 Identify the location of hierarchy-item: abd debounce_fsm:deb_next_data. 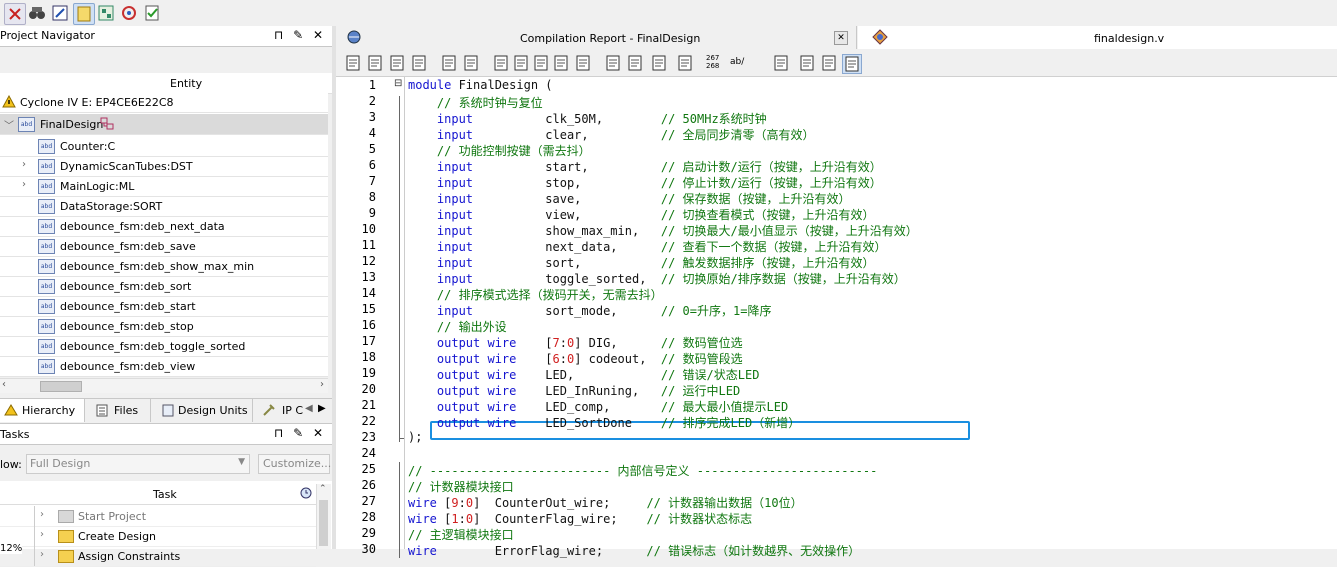
(164, 226).